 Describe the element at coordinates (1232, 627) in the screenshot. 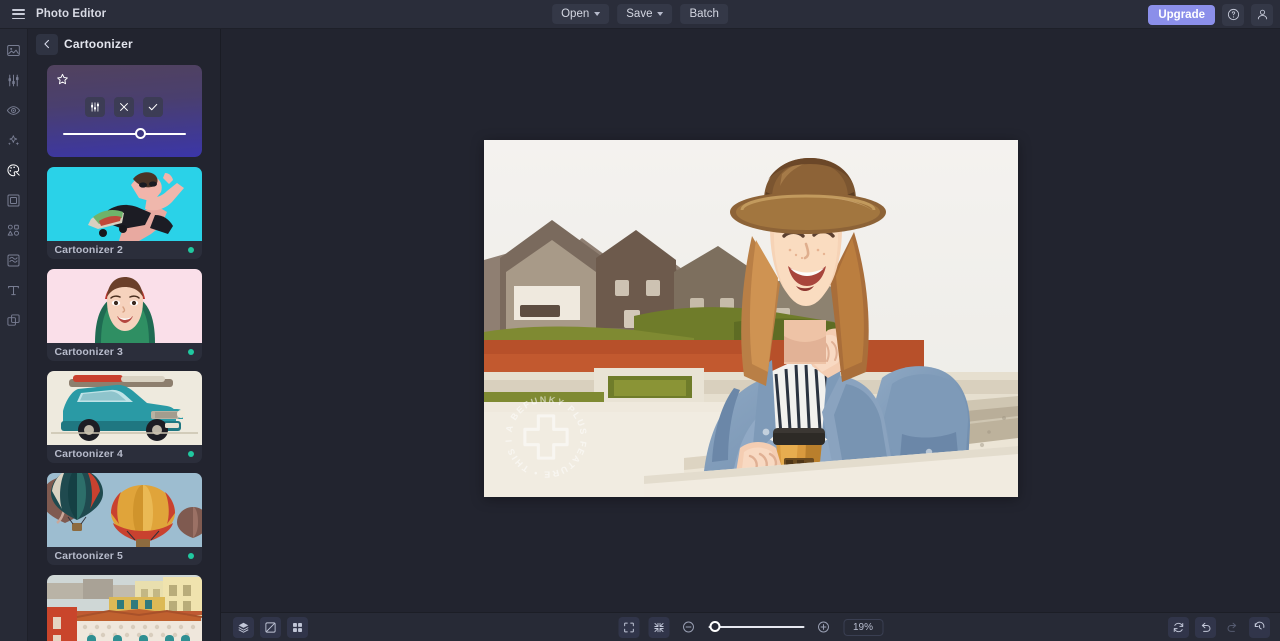

I see `redo-button` at that location.